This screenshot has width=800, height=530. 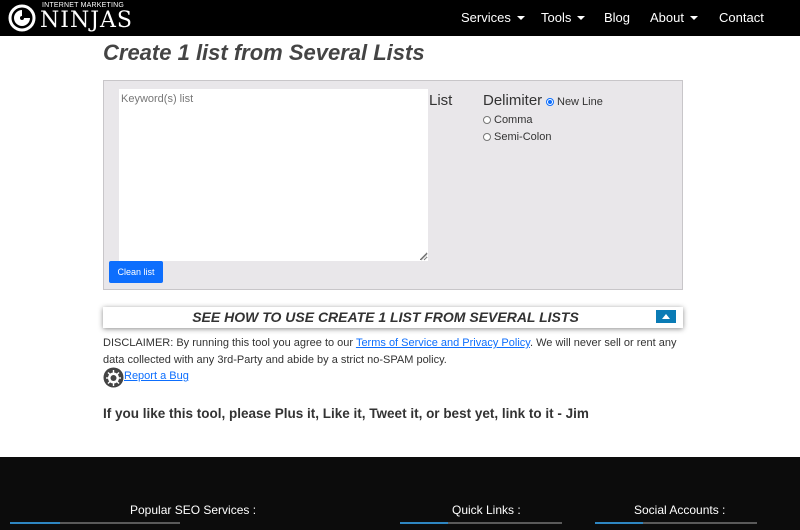 I want to click on delimiter-new-line-label: New Line, so click(x=580, y=102).